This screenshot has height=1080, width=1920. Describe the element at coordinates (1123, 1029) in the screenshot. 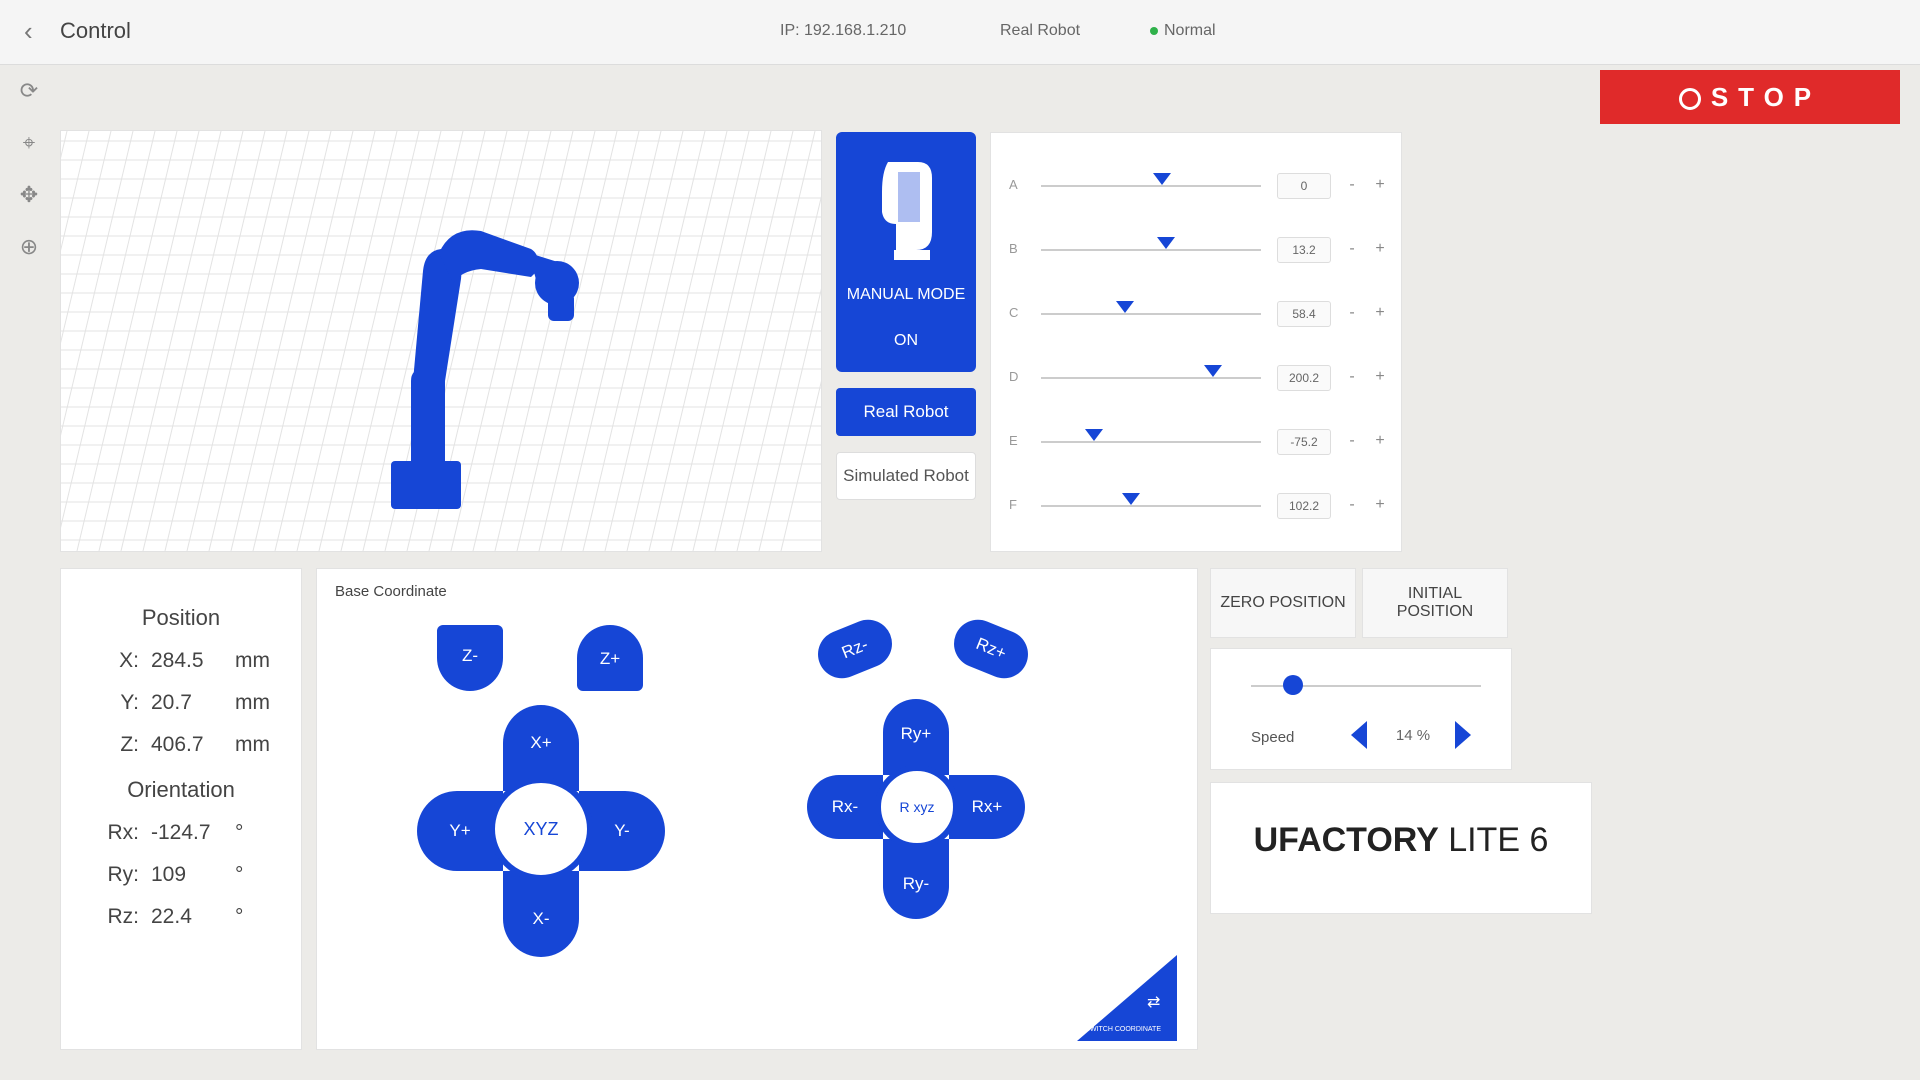

I see `switch-coordinate-label: SWITCH COORDINATE` at that location.